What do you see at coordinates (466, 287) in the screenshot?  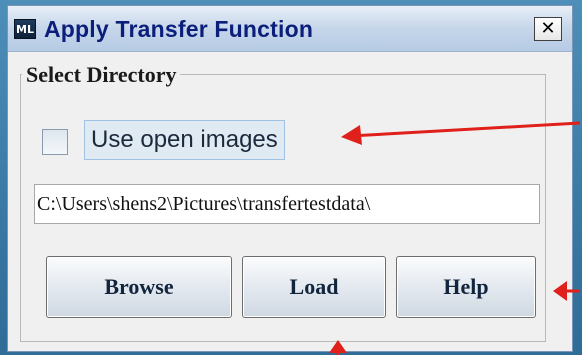 I see `help-button: Help` at bounding box center [466, 287].